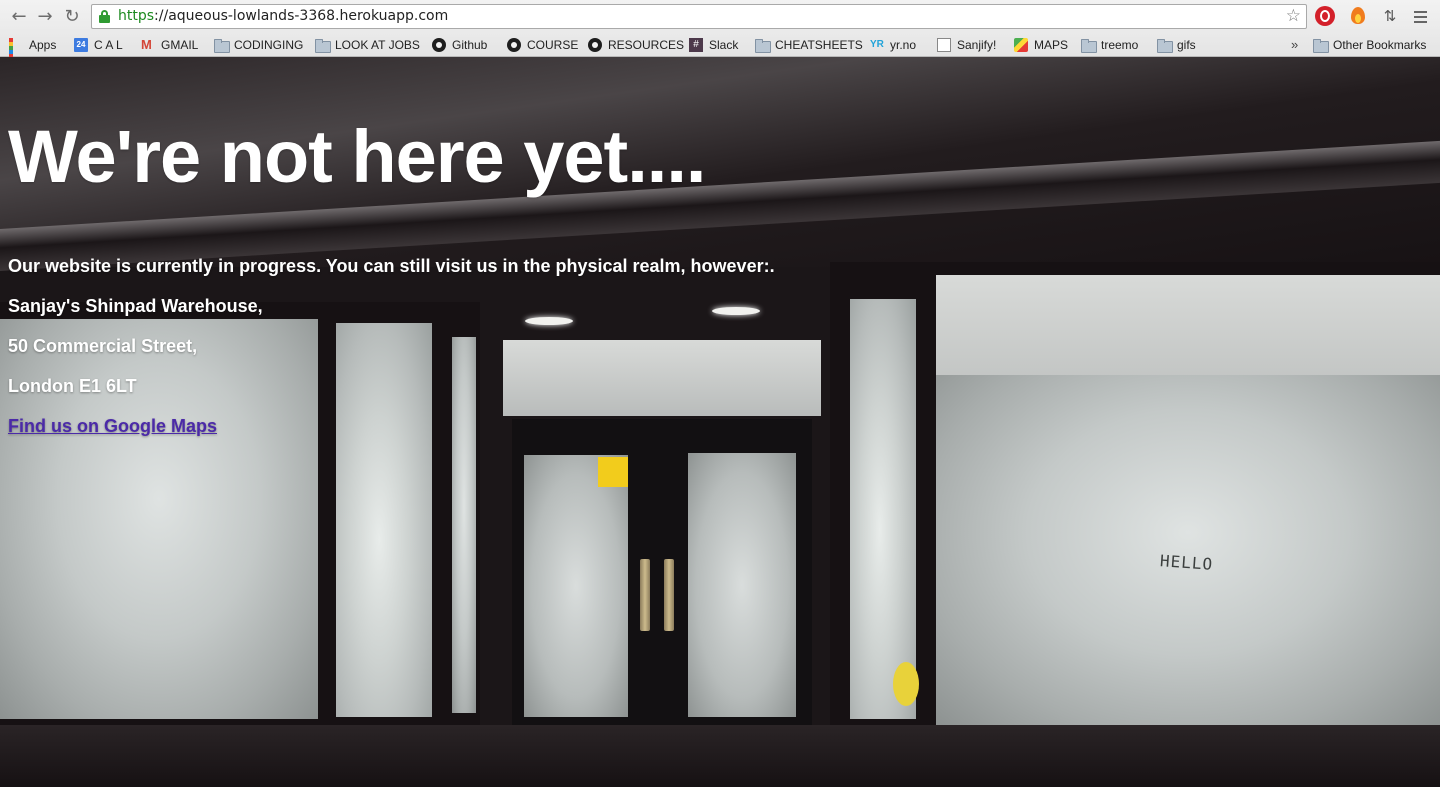 This screenshot has width=1440, height=787. Describe the element at coordinates (377, 45) in the screenshot. I see `bookmark-label: LOOK AT JOBS` at that location.